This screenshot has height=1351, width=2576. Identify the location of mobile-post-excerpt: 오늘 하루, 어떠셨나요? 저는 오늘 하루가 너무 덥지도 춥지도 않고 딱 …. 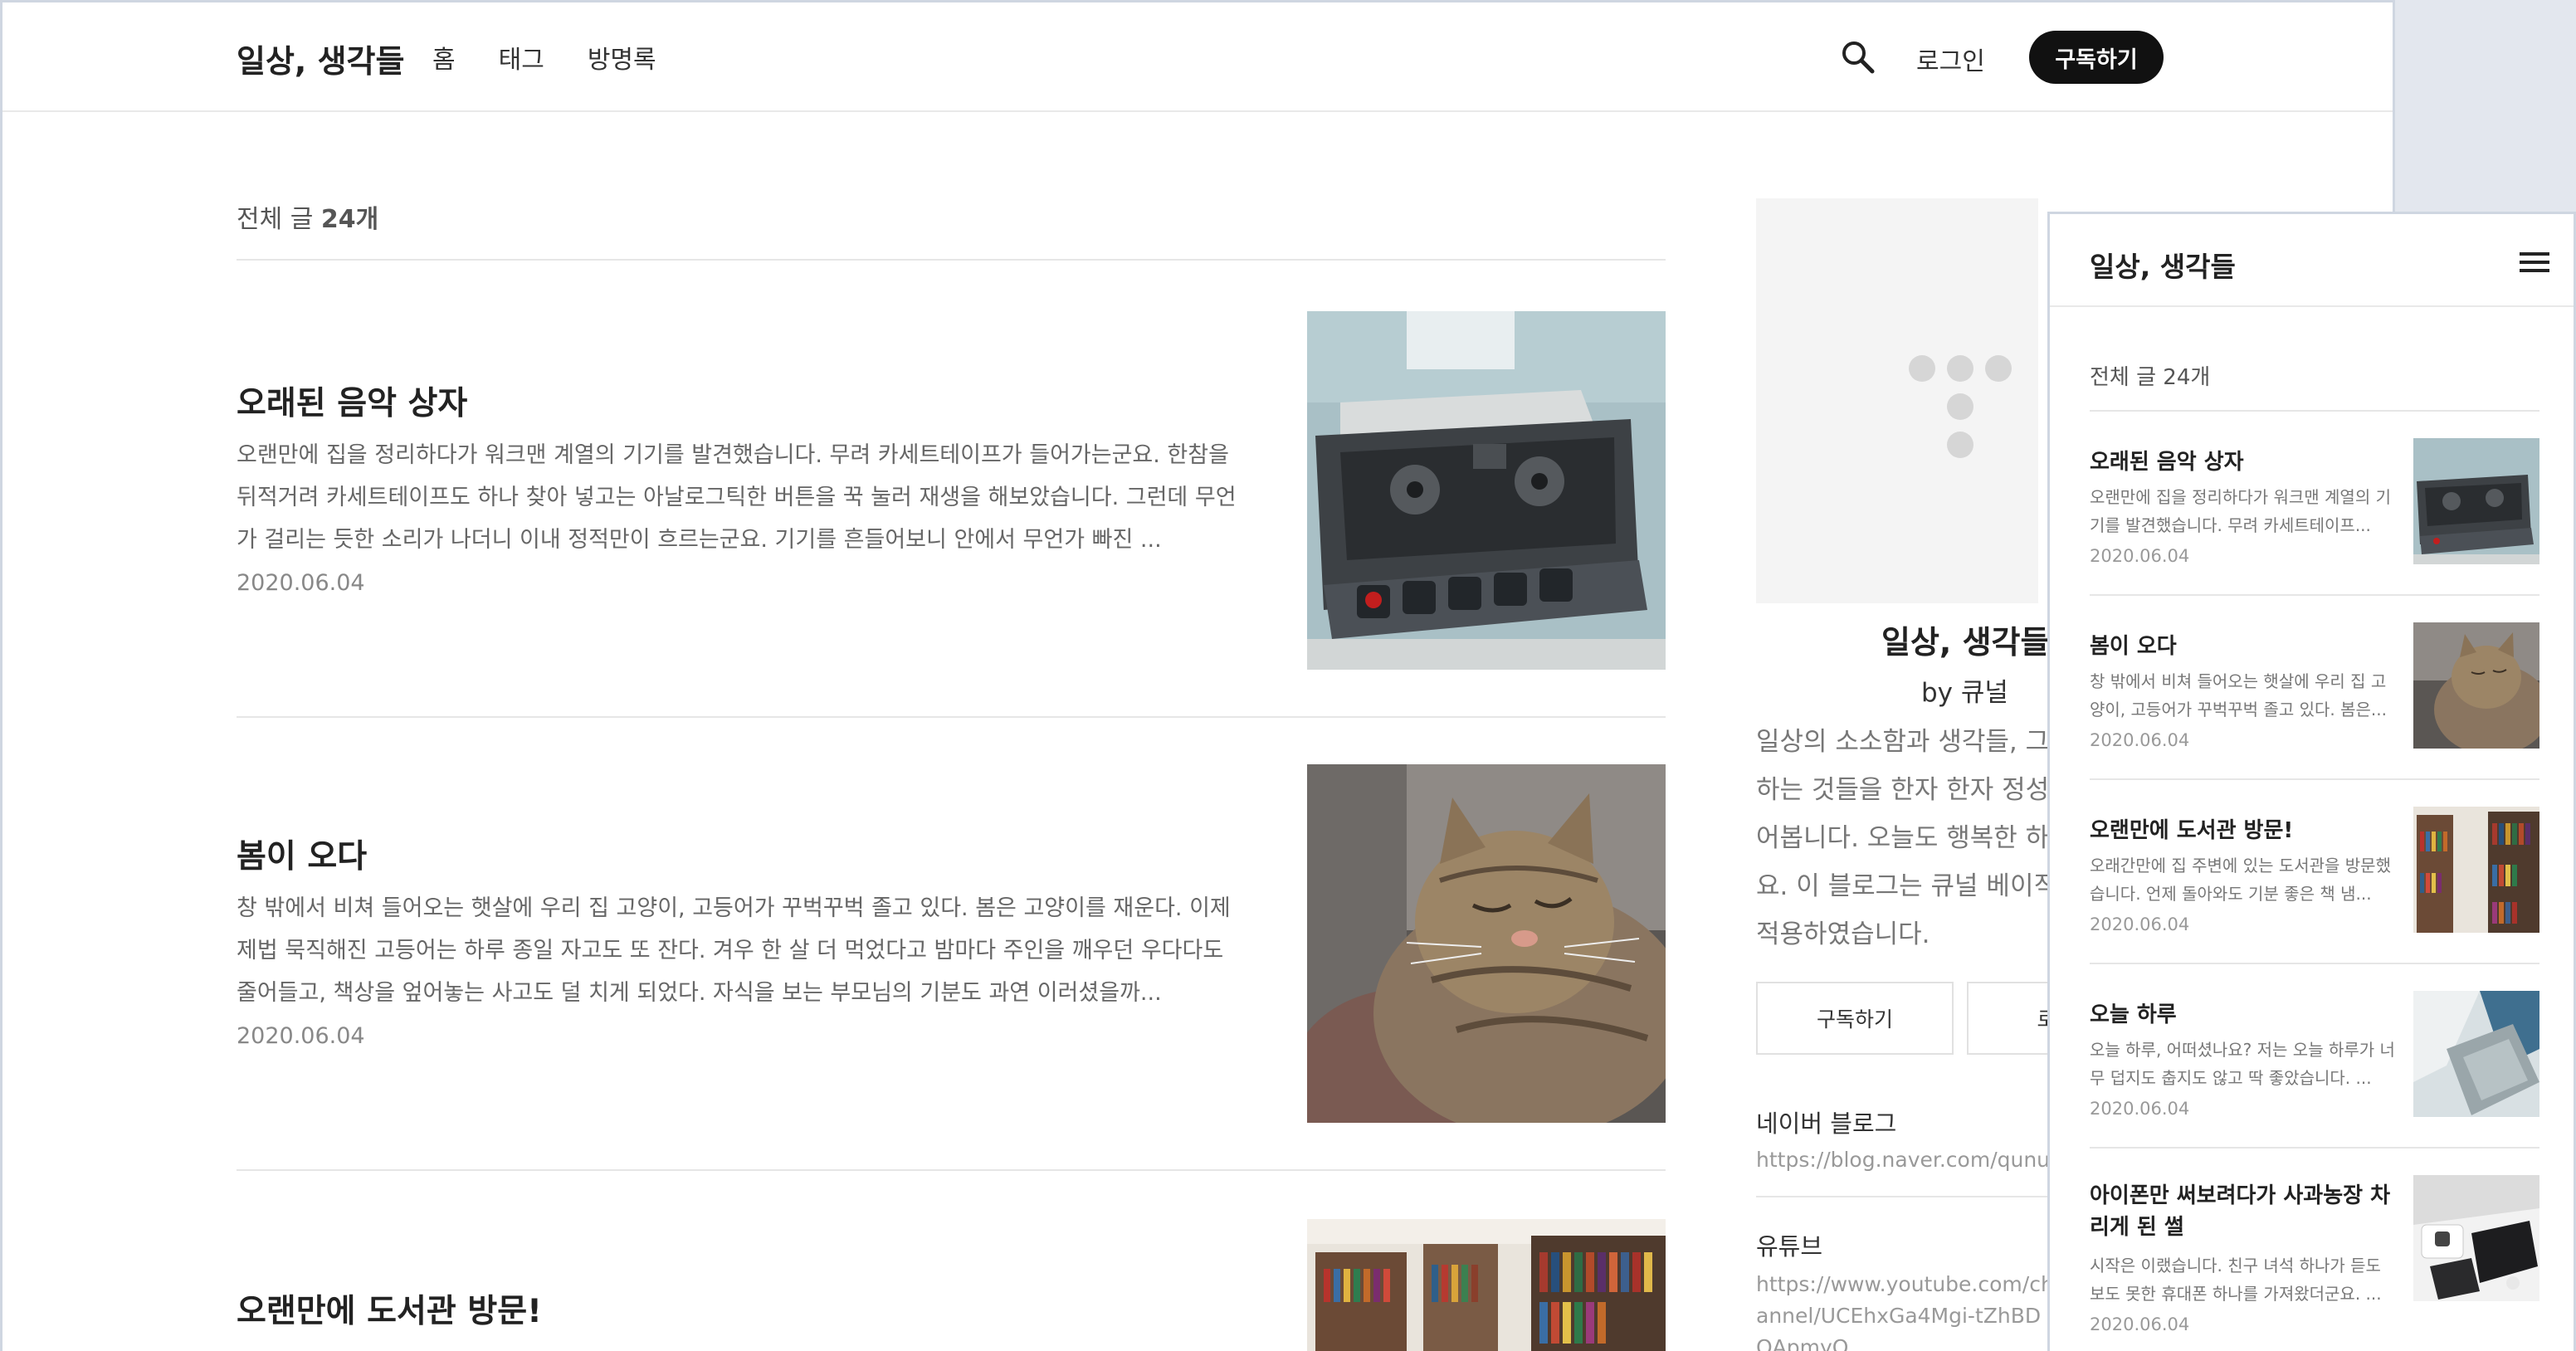
(2243, 1064).